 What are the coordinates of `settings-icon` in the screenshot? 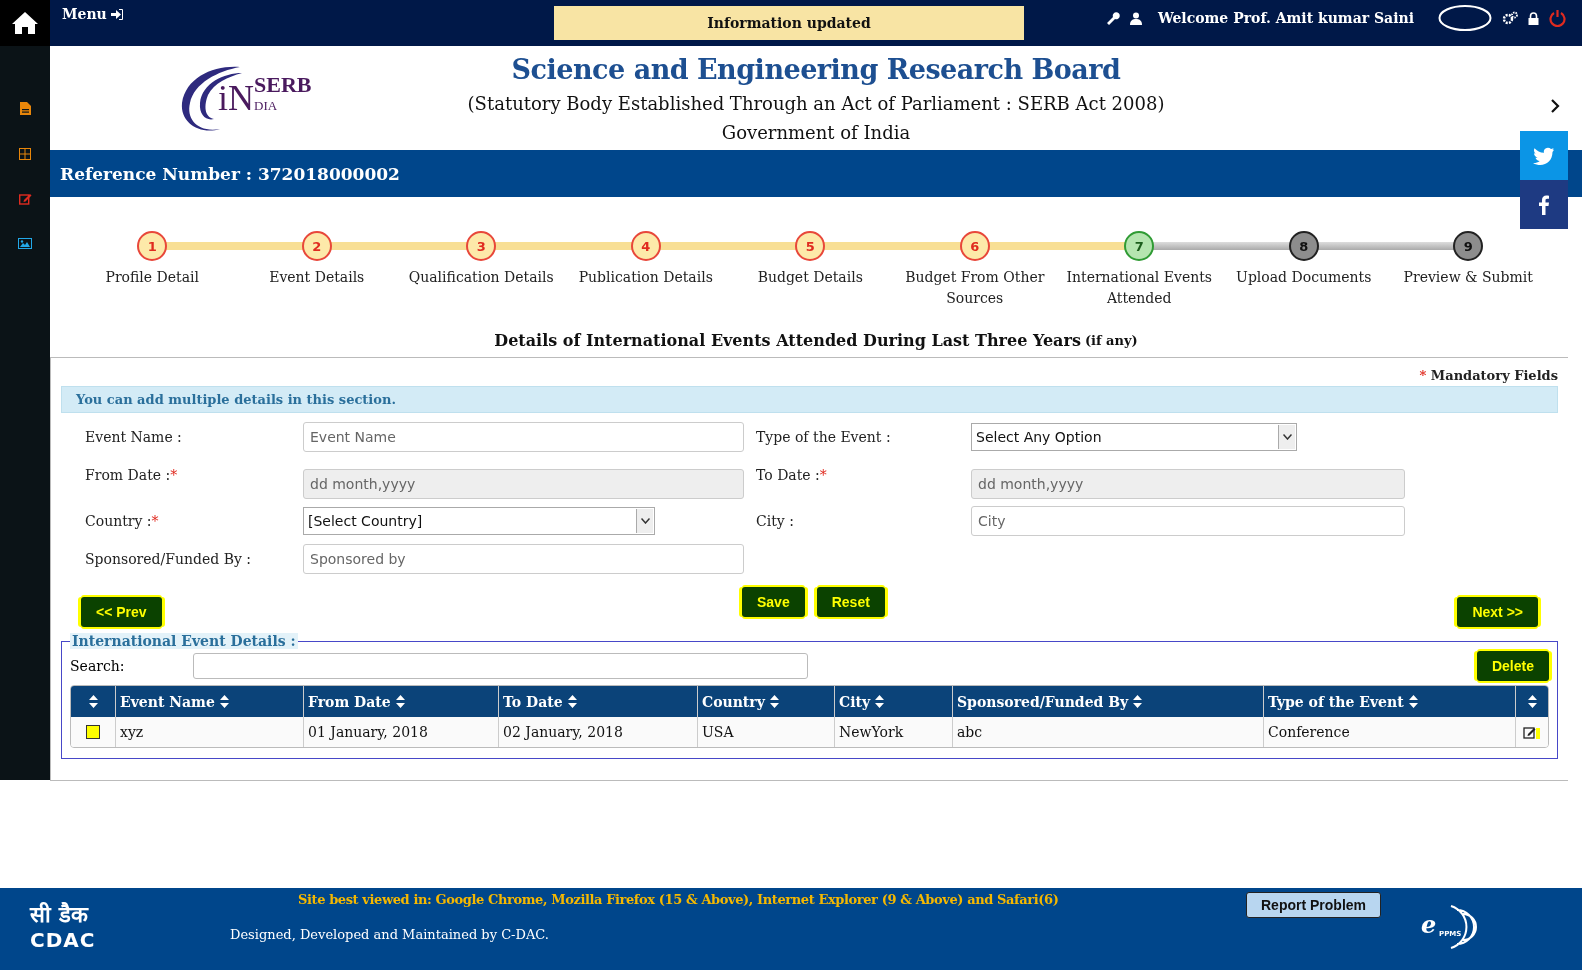 It's located at (1510, 18).